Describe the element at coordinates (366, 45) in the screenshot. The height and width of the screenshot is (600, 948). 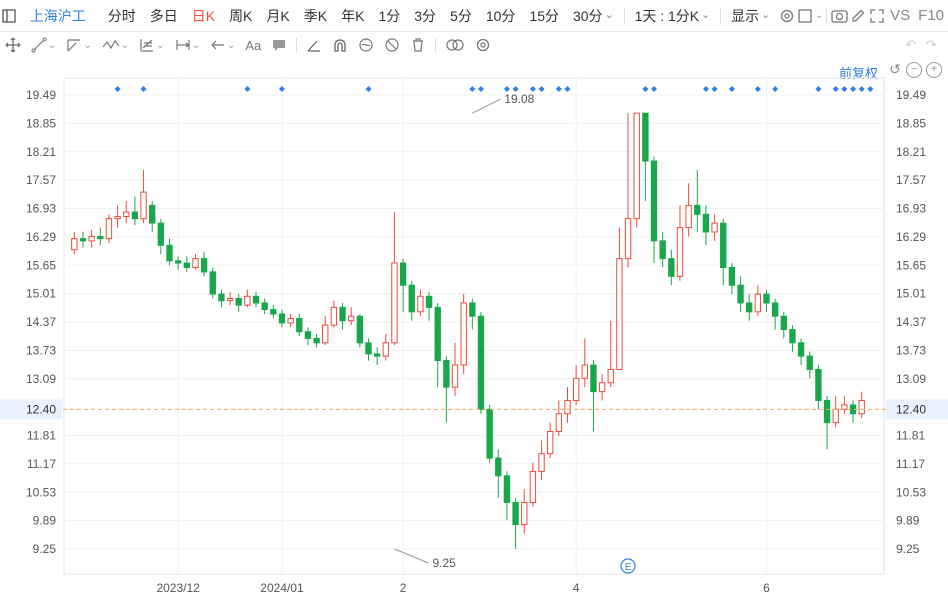
I see `lock-tool` at that location.